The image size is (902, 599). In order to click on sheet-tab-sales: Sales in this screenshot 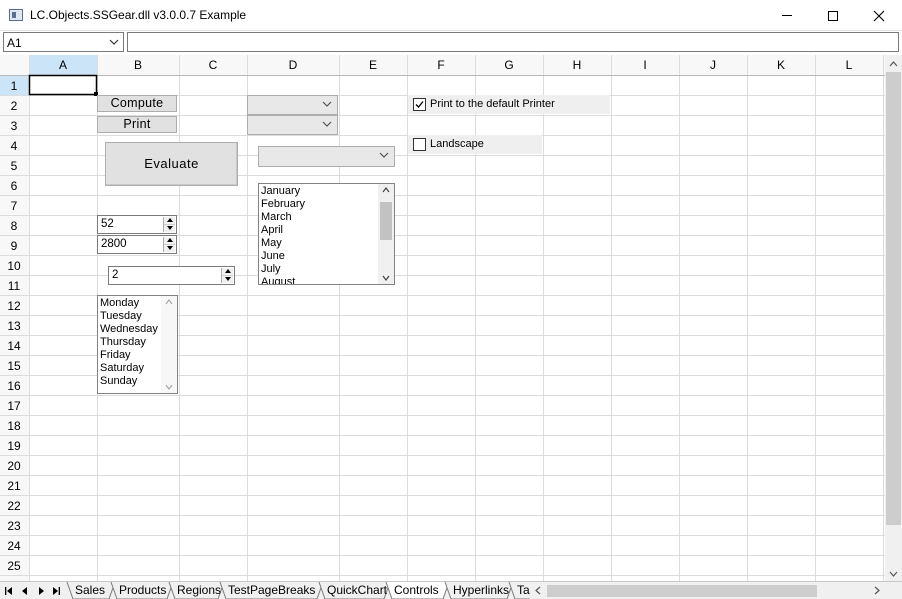, I will do `click(90, 590)`.